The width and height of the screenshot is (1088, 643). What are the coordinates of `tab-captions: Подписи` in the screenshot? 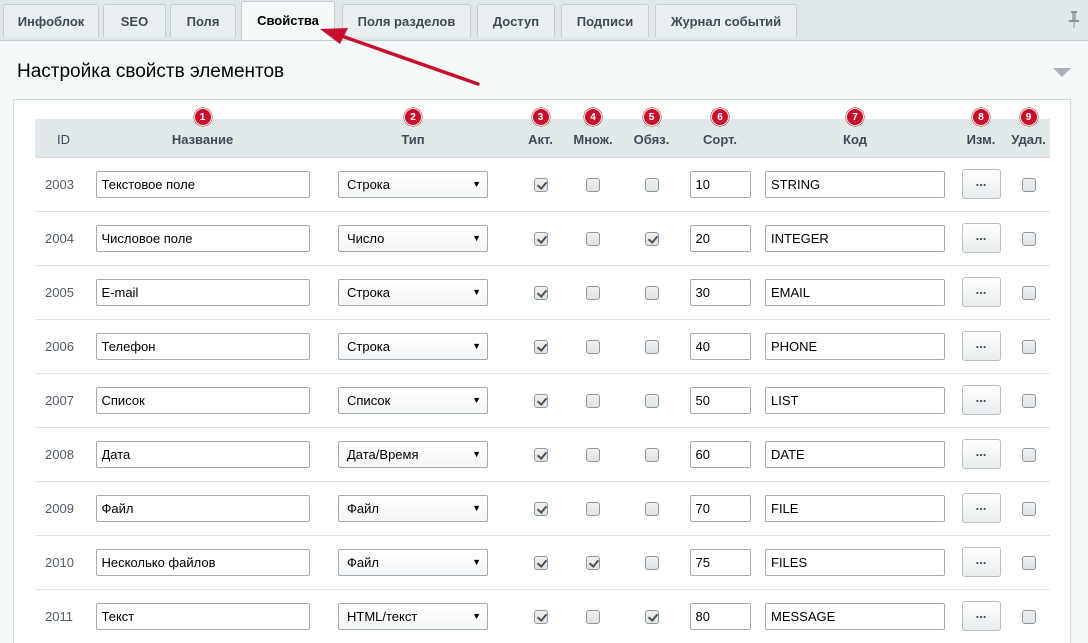 It's located at (605, 20).